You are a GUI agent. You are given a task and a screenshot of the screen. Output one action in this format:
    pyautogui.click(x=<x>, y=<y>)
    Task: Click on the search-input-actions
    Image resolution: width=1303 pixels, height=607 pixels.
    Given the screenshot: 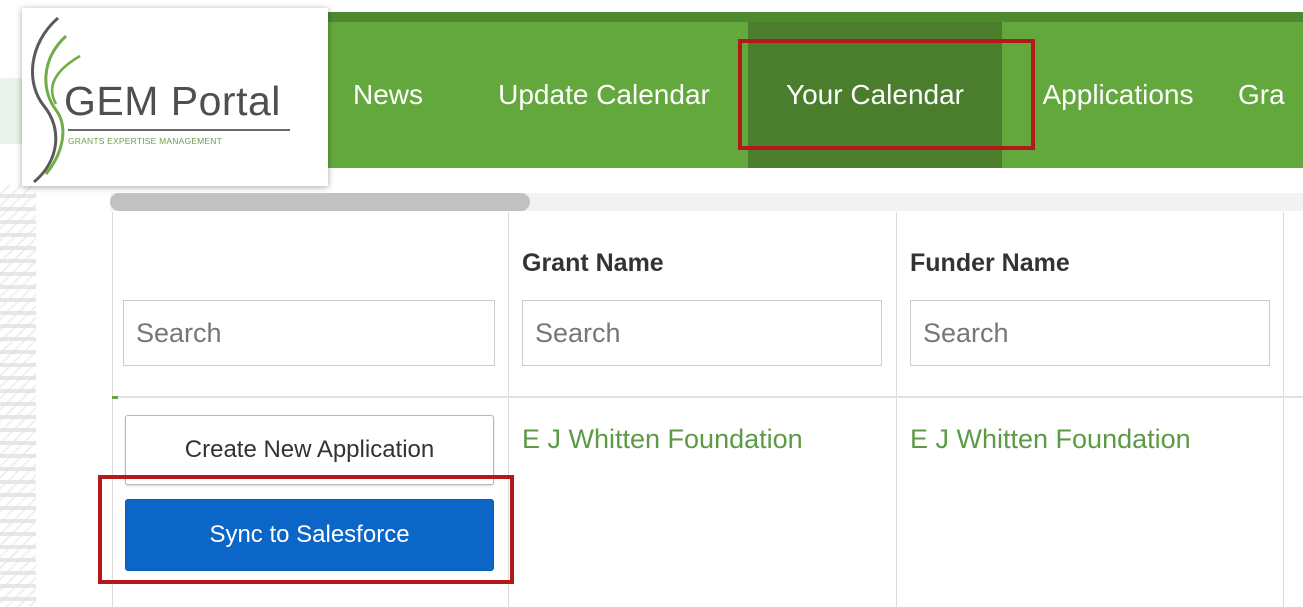 What is the action you would take?
    pyautogui.click(x=309, y=333)
    